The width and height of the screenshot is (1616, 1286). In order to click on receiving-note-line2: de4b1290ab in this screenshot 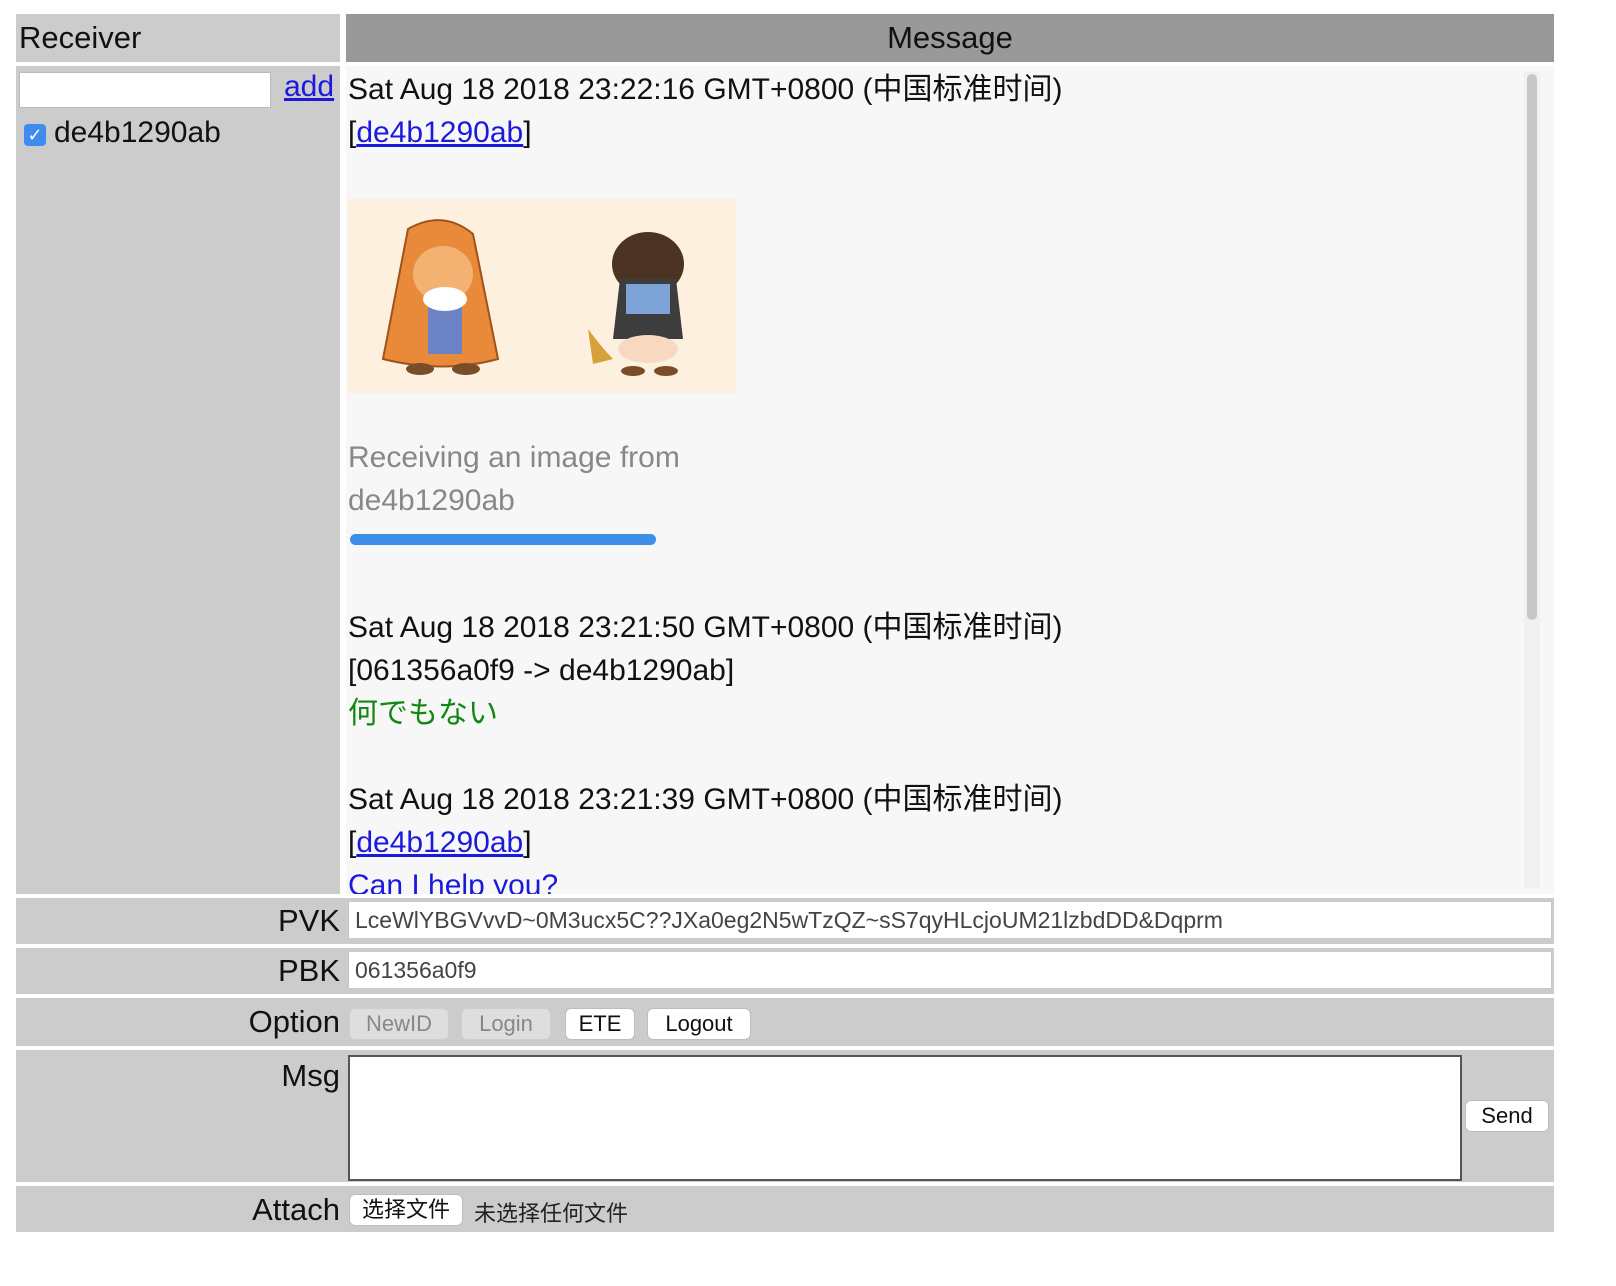, I will do `click(431, 500)`.